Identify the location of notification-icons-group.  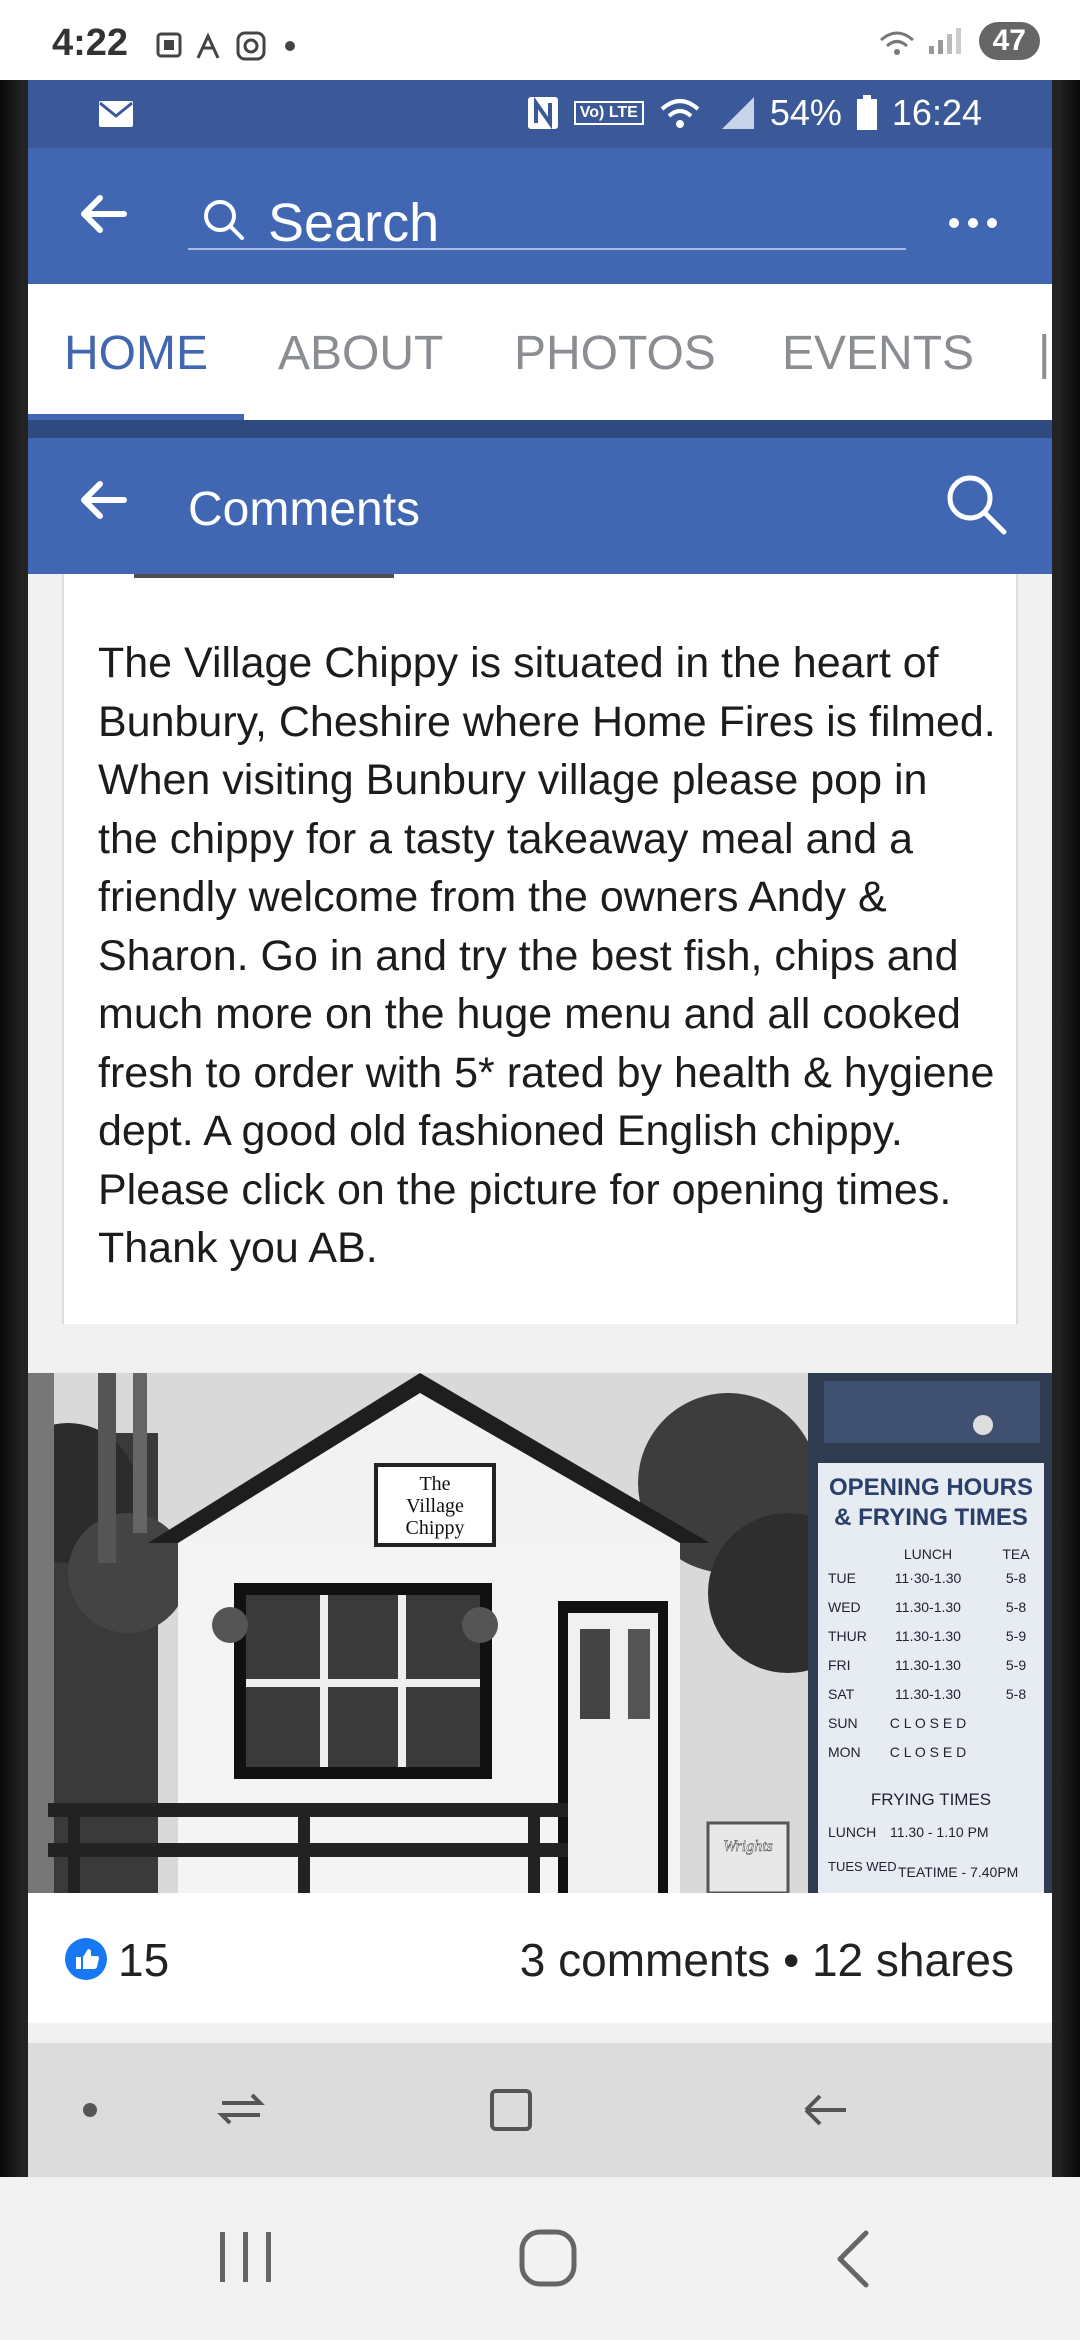
(225, 46).